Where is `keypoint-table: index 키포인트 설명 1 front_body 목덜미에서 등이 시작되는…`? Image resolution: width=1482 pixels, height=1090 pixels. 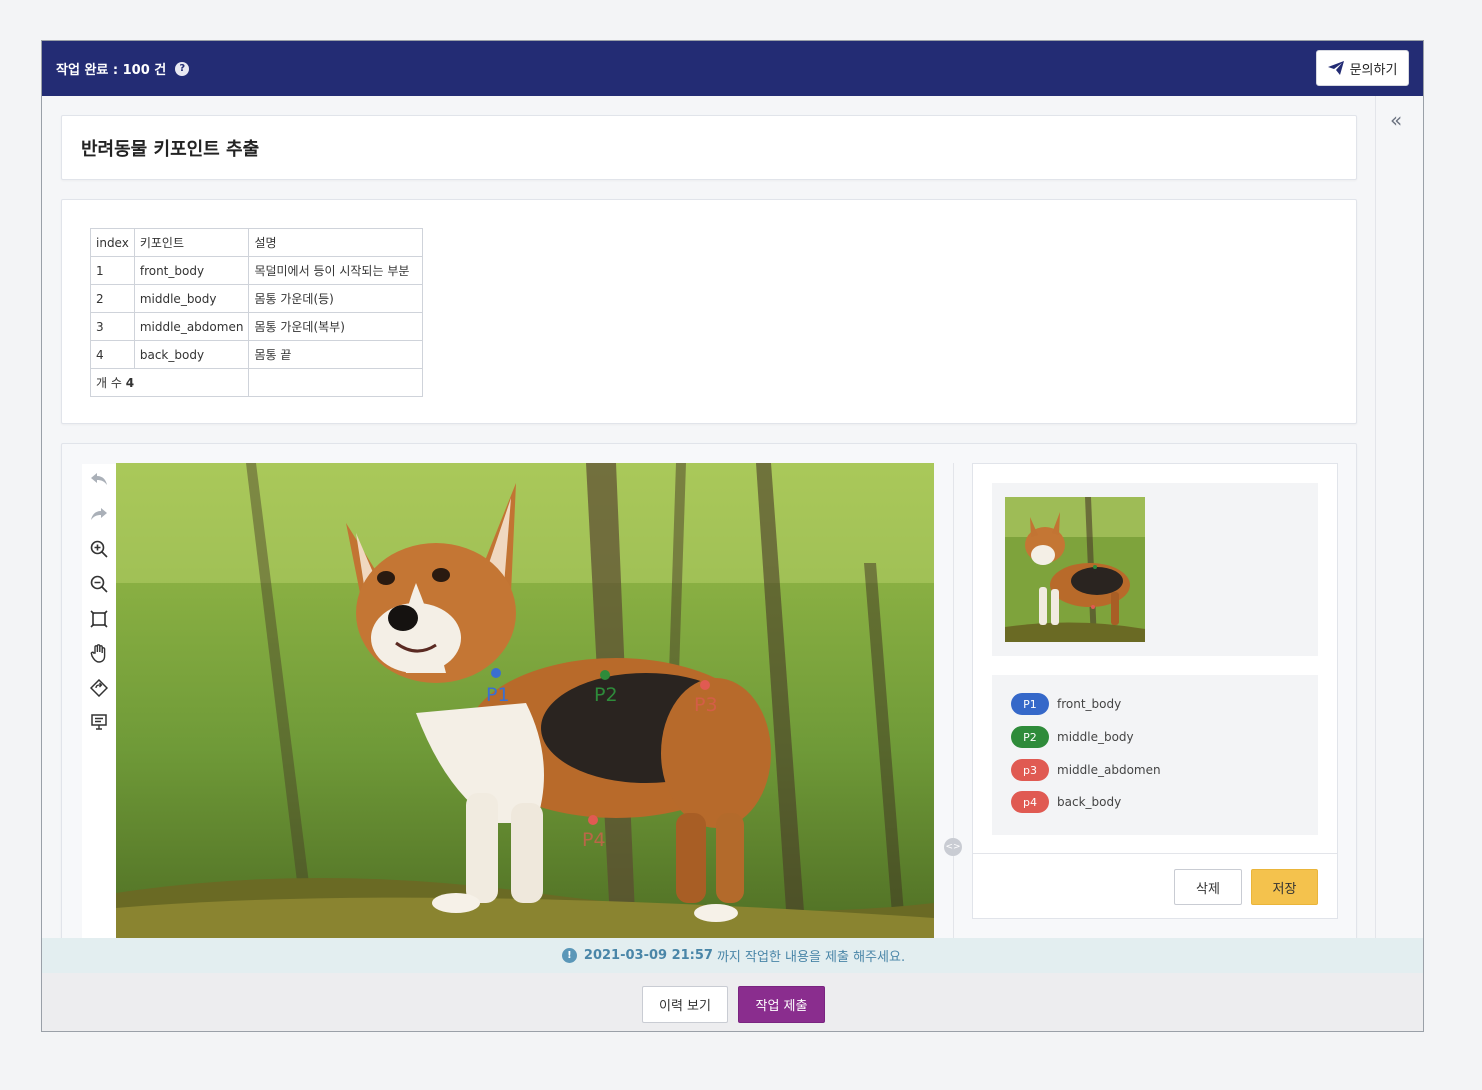 keypoint-table: index 키포인트 설명 1 front_body 목덜미에서 등이 시작되는… is located at coordinates (256, 312).